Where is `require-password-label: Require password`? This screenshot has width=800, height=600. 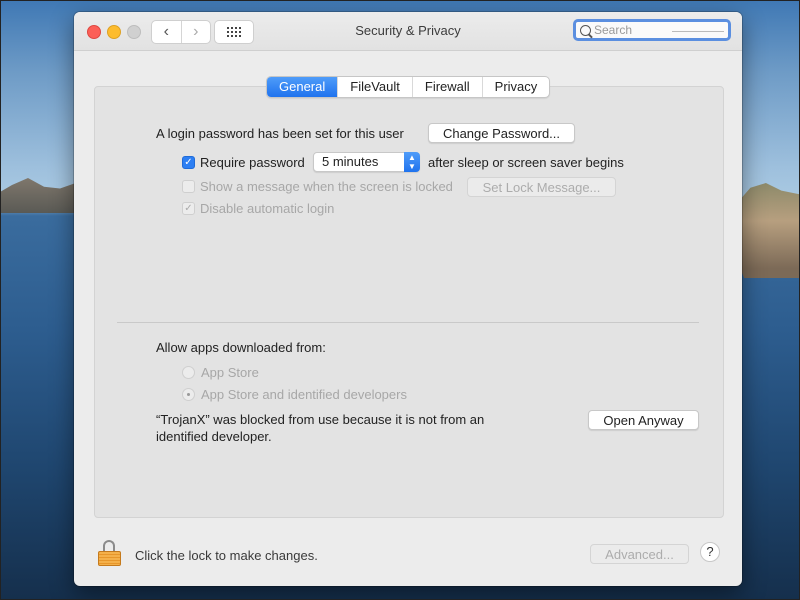 require-password-label: Require password is located at coordinates (252, 162).